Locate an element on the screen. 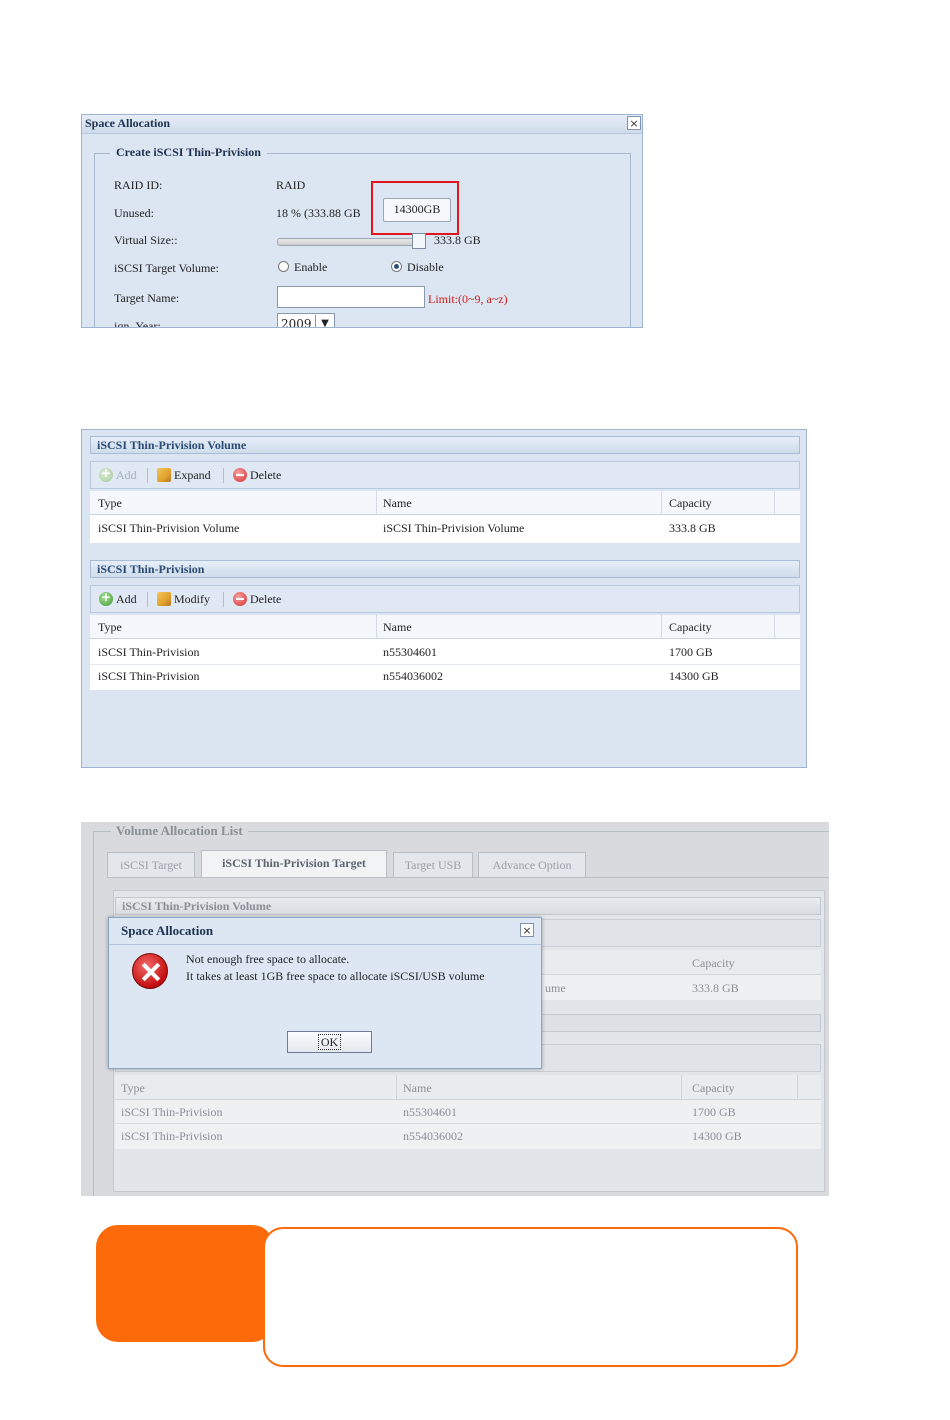 The width and height of the screenshot is (950, 1420). tab-strip-line is located at coordinates (468, 877).